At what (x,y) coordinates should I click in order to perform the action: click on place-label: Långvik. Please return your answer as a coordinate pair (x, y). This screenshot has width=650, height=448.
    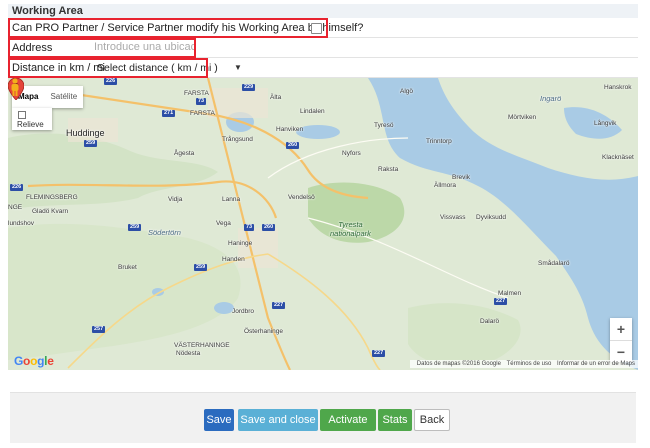
    Looking at the image, I should click on (605, 123).